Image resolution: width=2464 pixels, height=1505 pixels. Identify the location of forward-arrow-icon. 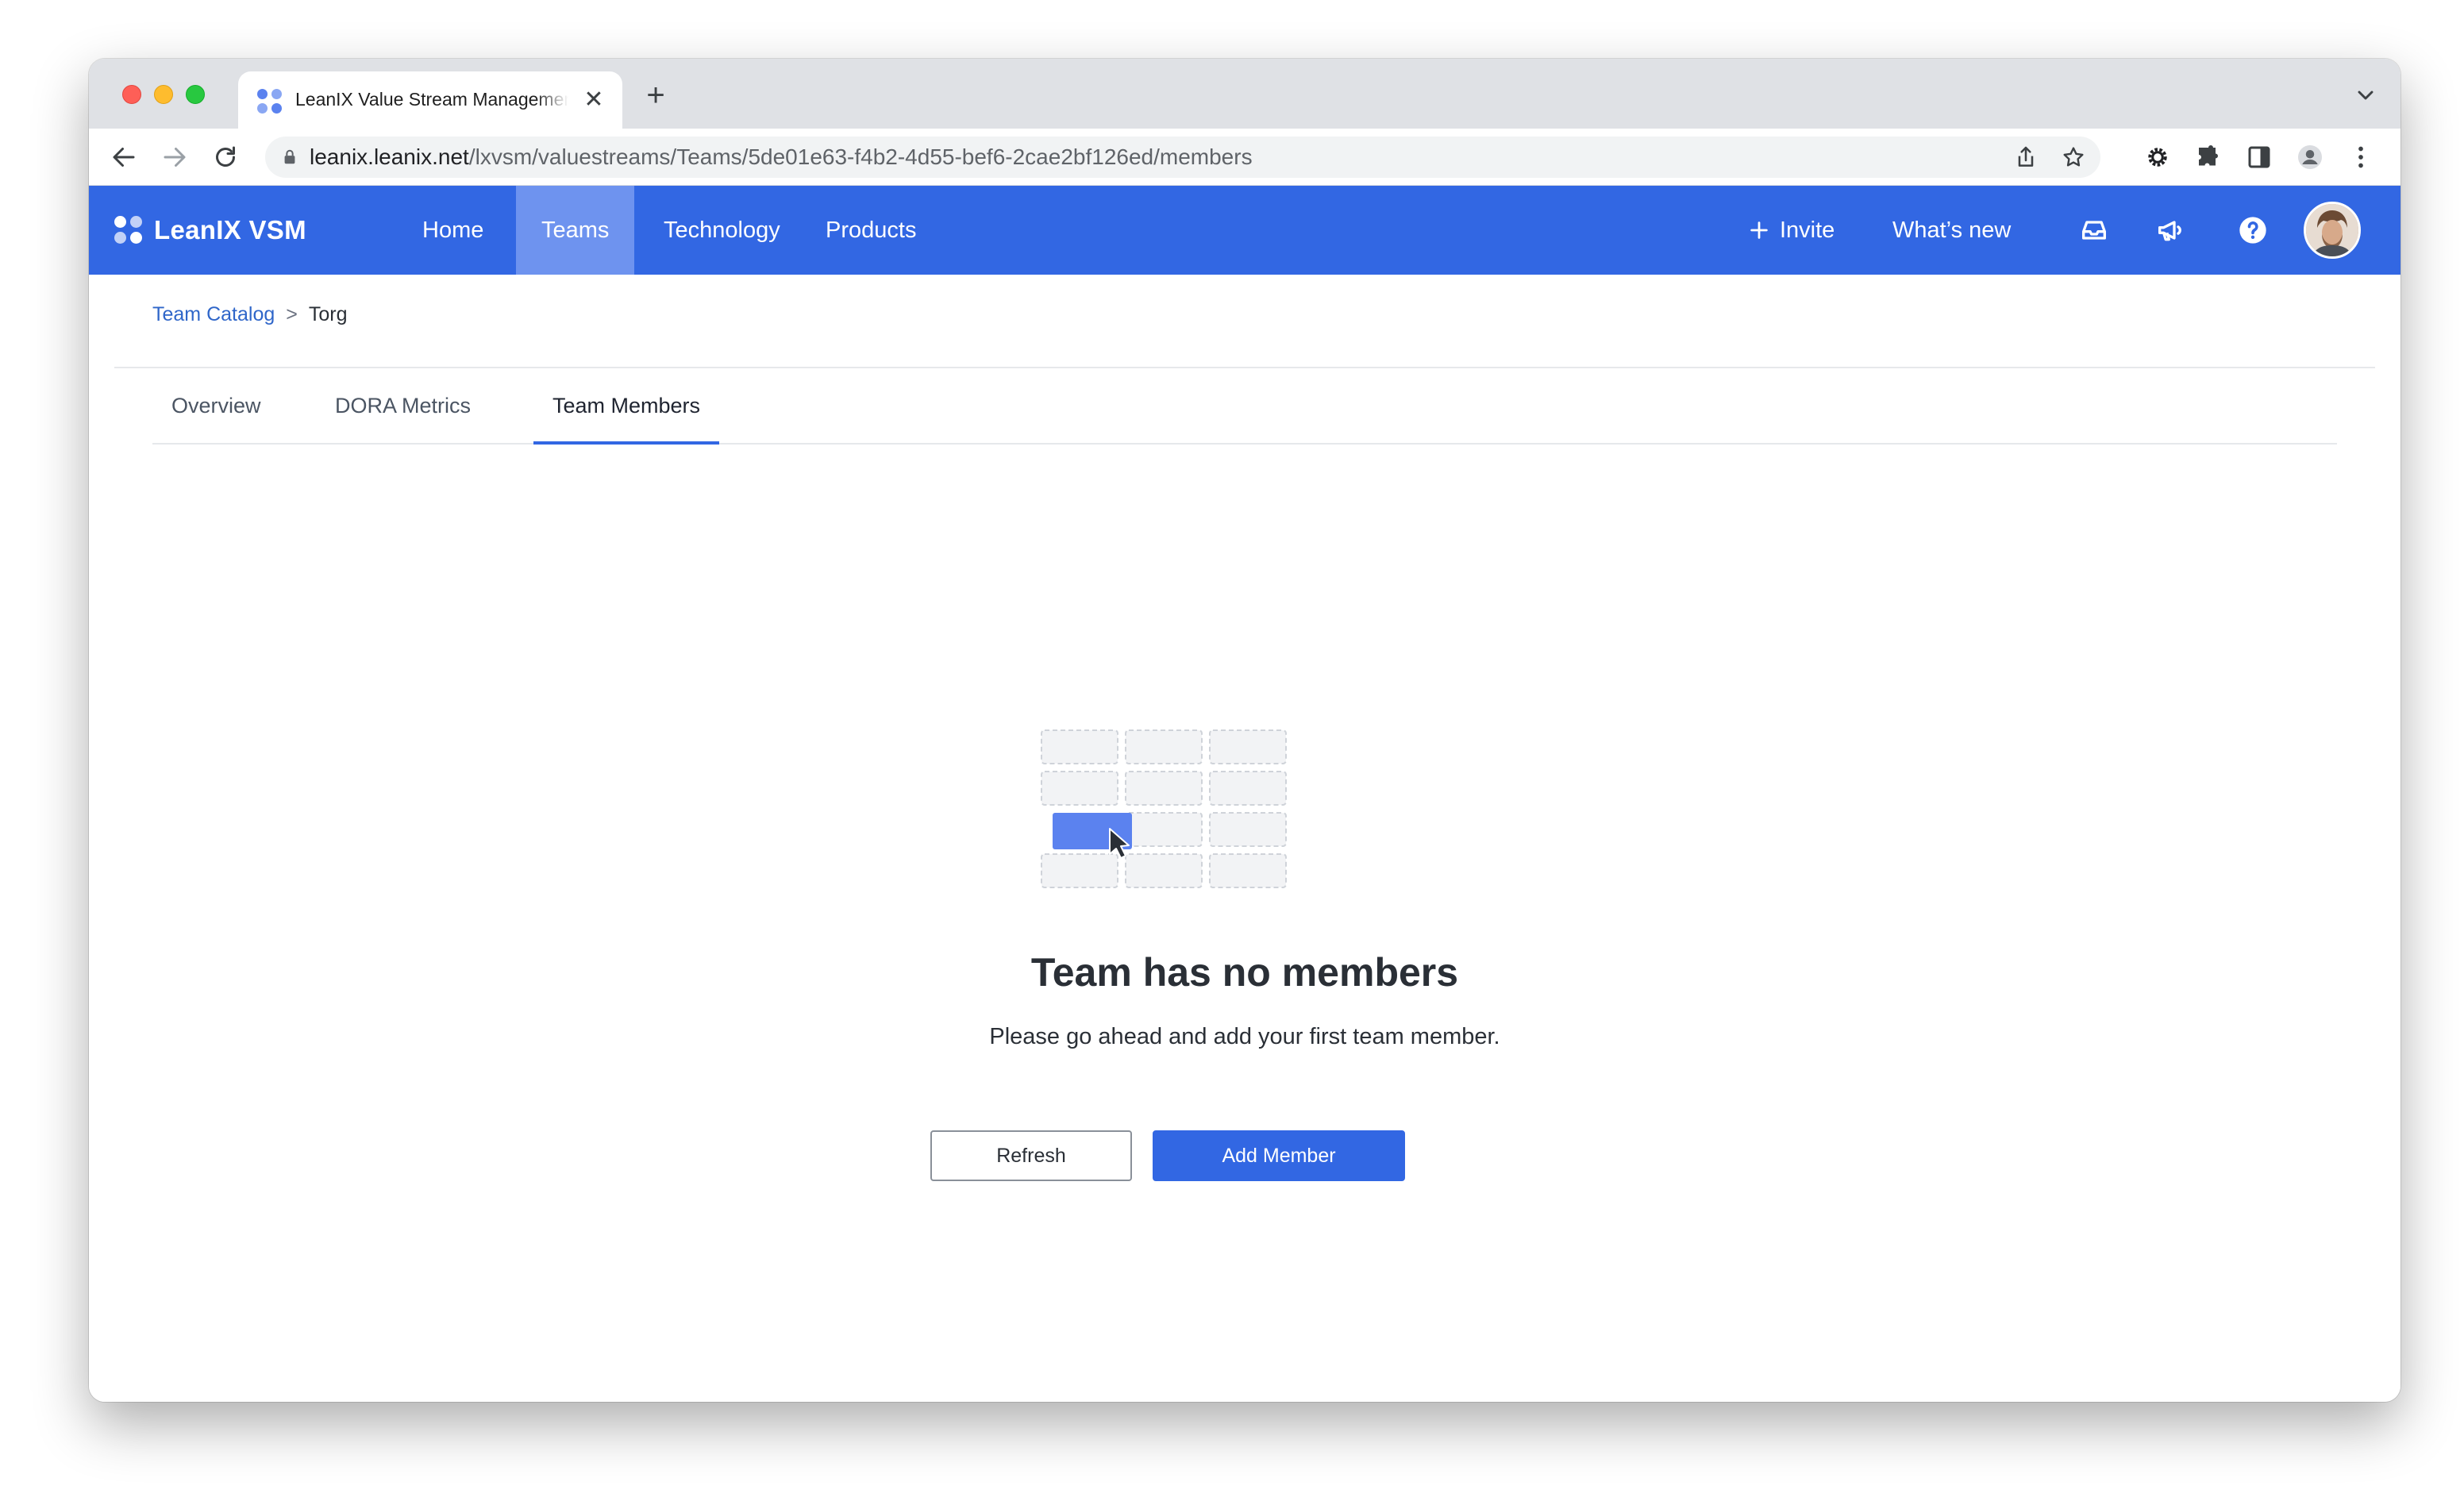
(174, 157).